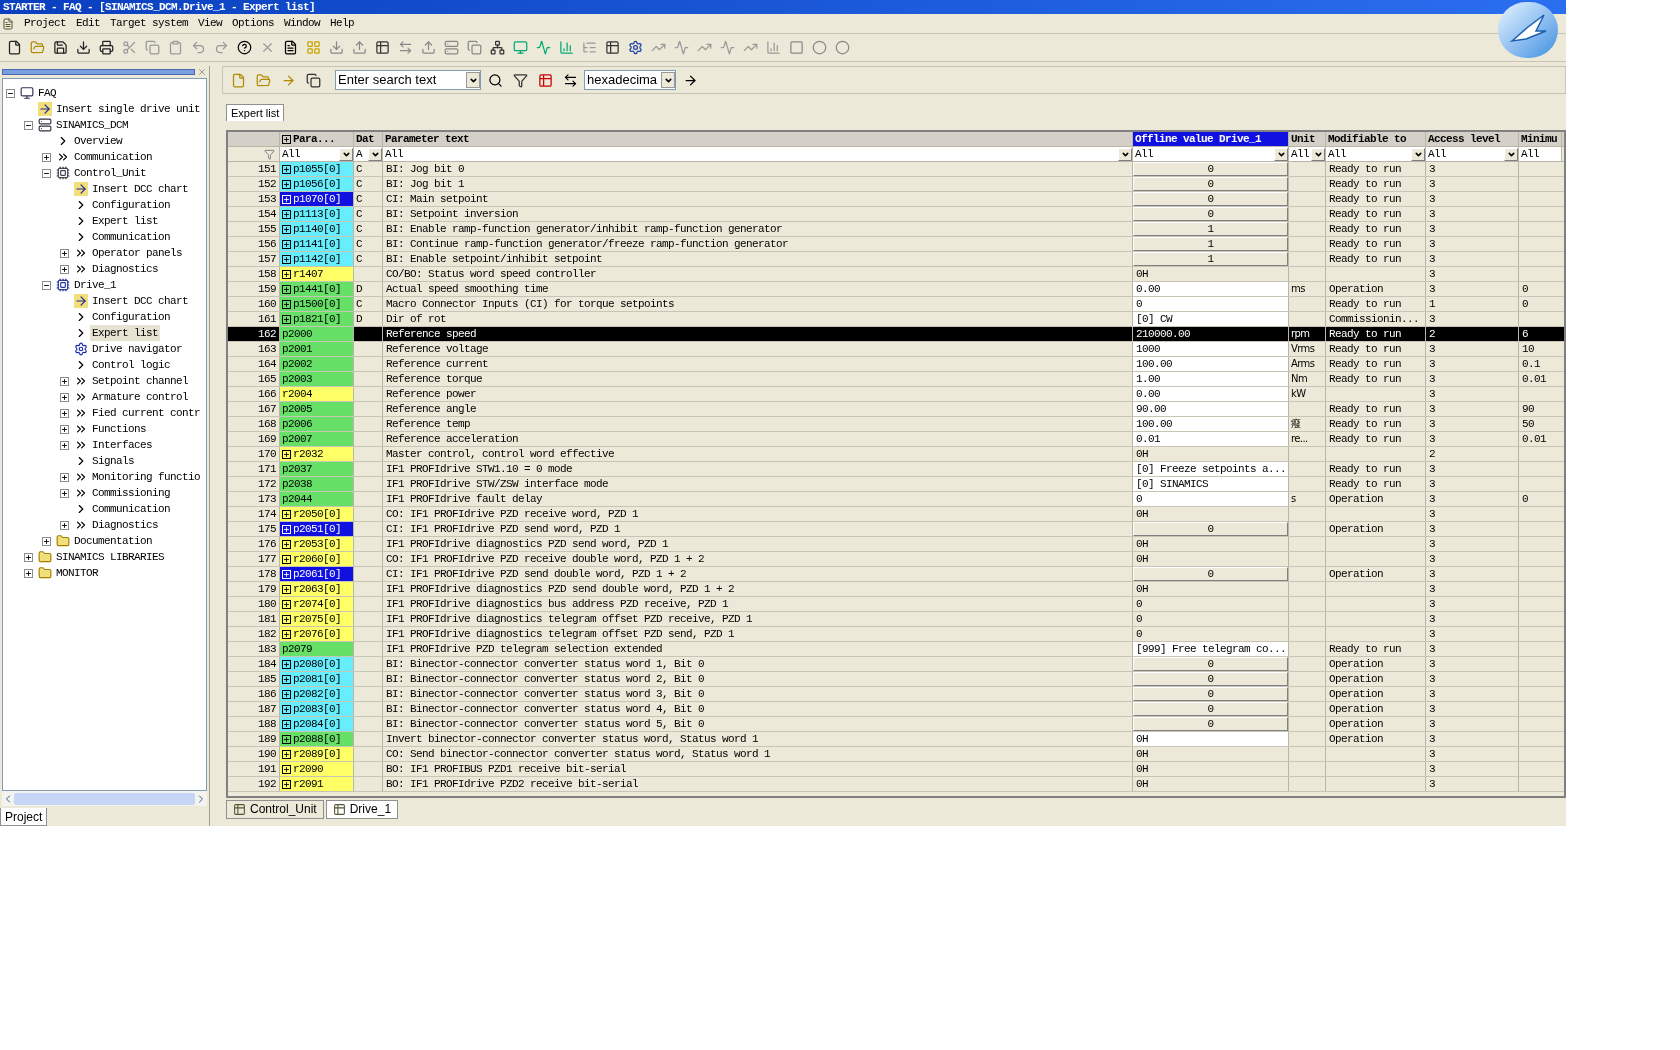 Image resolution: width=1680 pixels, height=1050 pixels. Describe the element at coordinates (317, 529) in the screenshot. I see `param-cell: p2051[0]` at that location.